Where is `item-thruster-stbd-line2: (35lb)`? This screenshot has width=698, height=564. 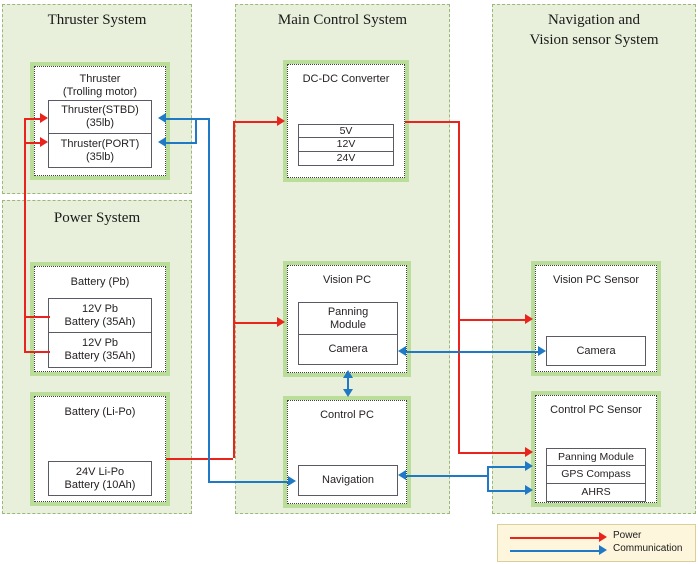 item-thruster-stbd-line2: (35lb) is located at coordinates (100, 123).